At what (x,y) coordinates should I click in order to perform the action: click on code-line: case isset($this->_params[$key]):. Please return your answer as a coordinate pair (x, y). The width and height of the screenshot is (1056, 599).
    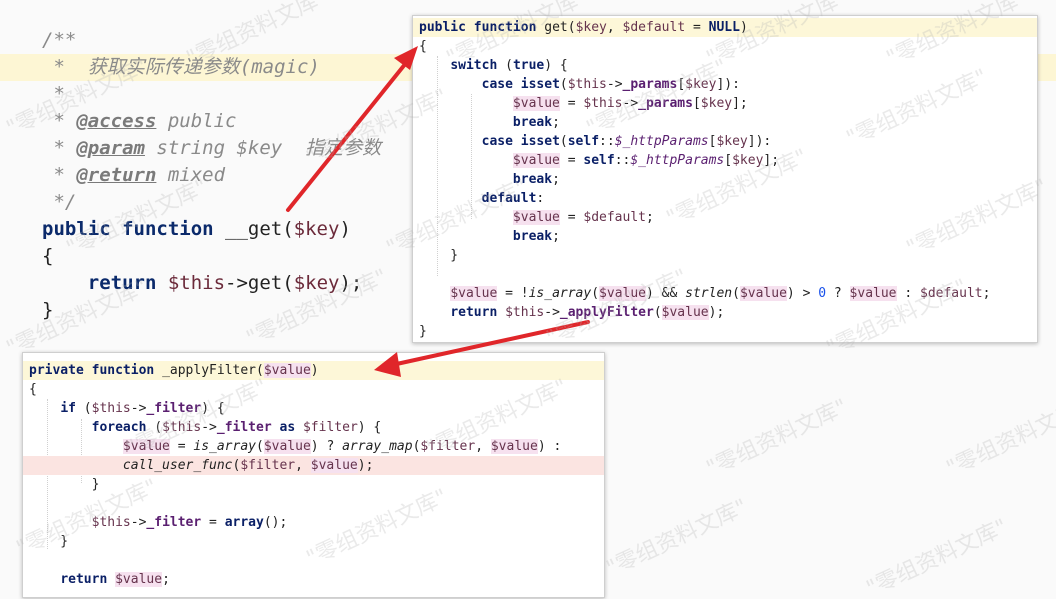
    Looking at the image, I should click on (610, 84).